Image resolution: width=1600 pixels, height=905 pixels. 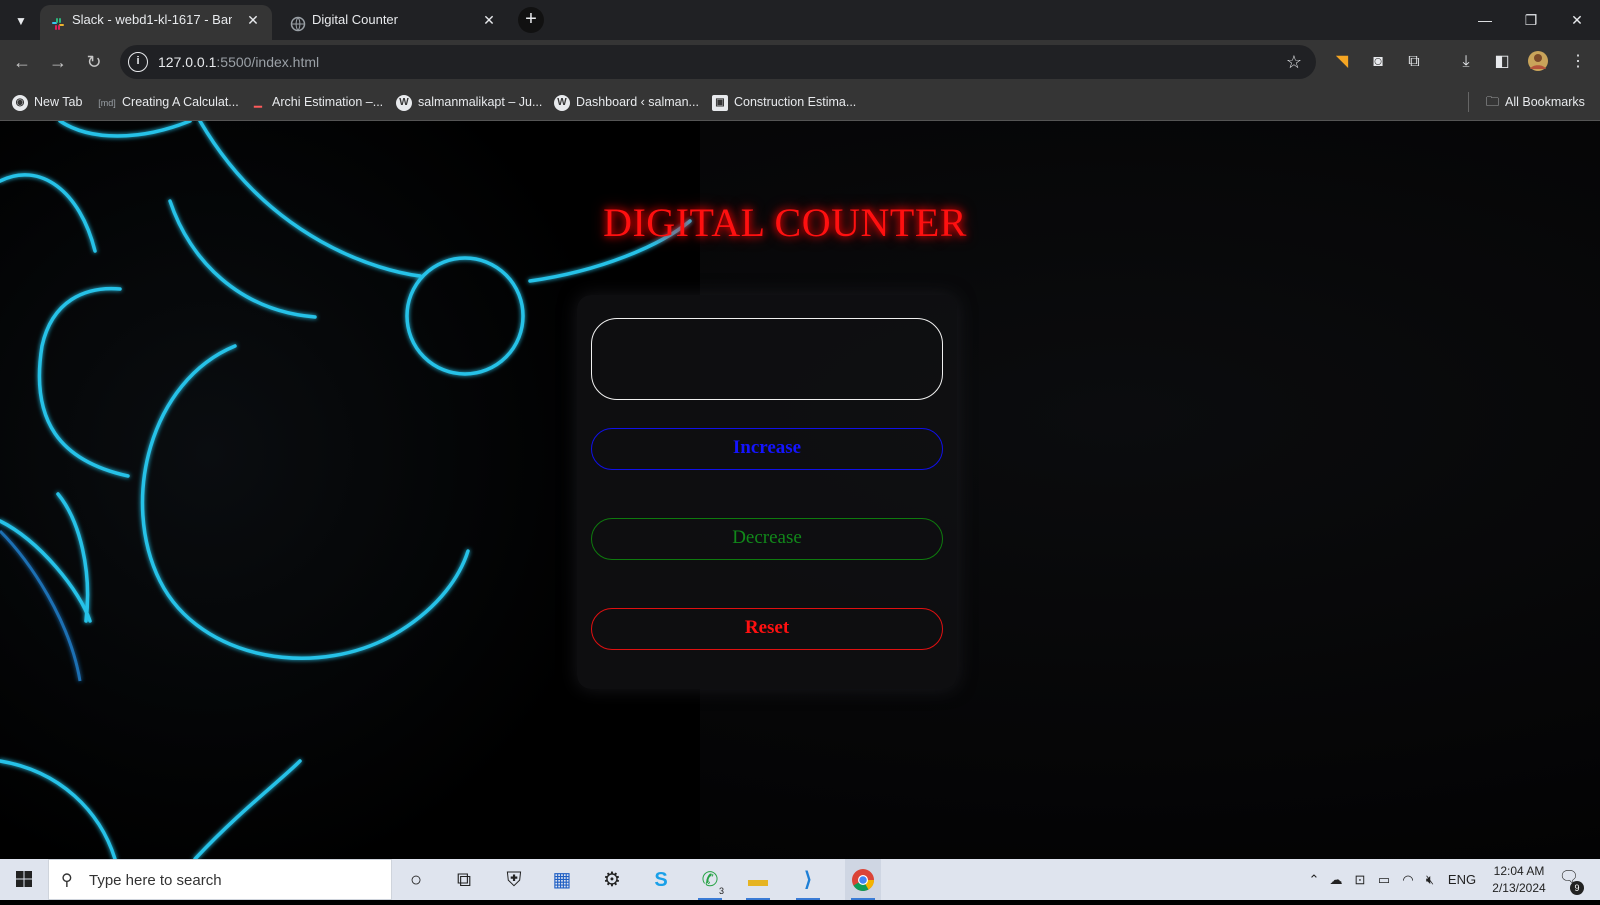 I want to click on folder-icon: 🗀, so click(x=1493, y=101).